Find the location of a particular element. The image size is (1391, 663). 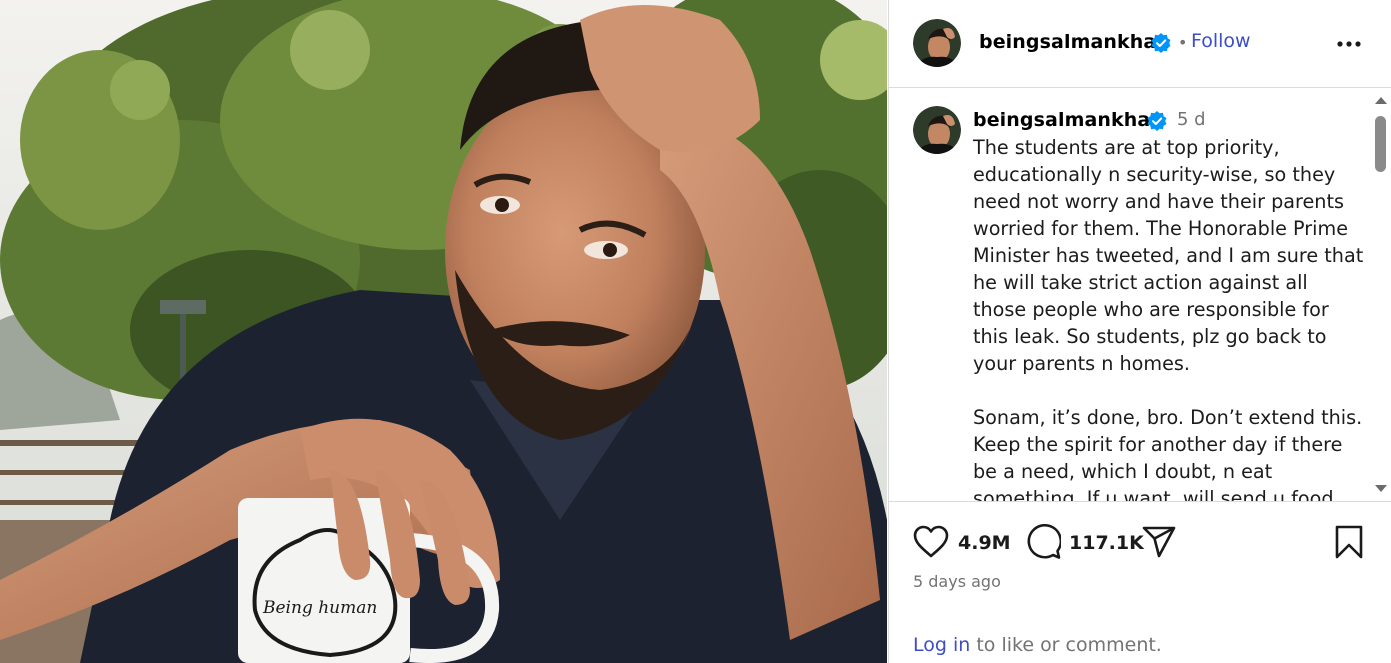

more-options-icon is located at coordinates (1349, 44).